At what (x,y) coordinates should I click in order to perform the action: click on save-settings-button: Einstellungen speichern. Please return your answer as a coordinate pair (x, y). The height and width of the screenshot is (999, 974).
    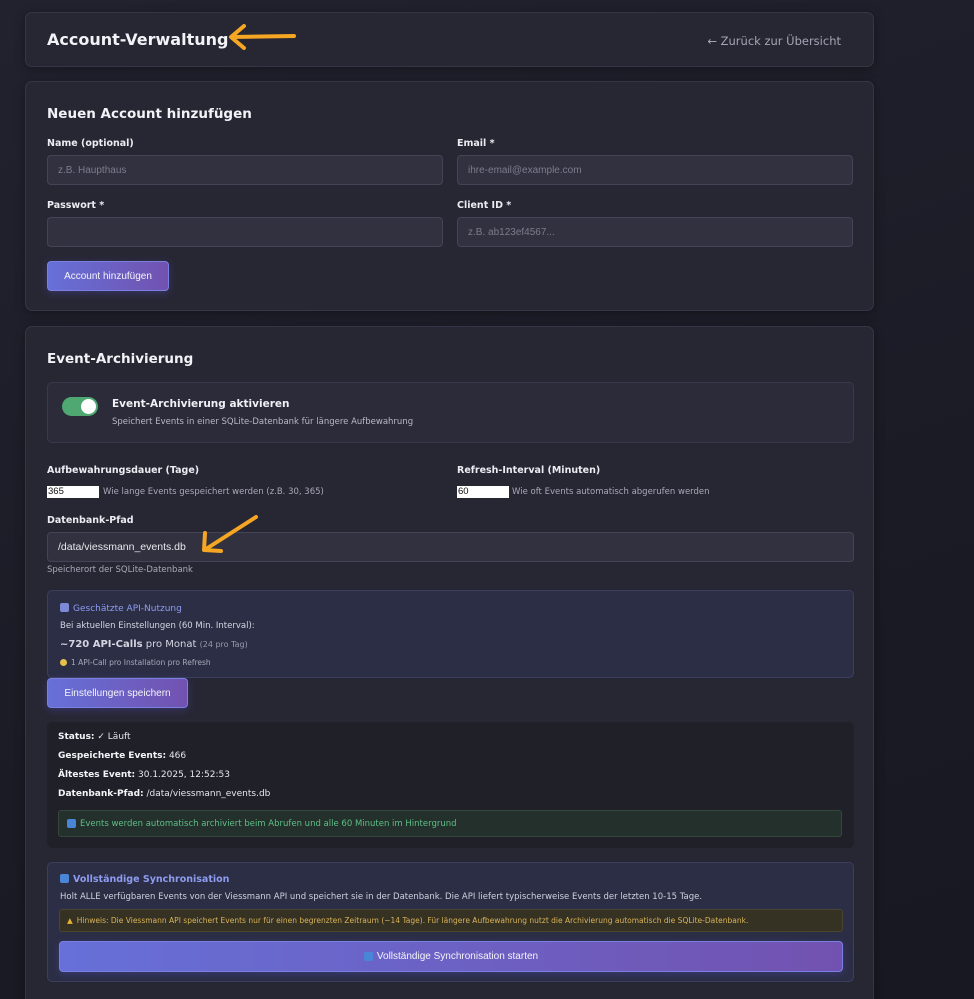
    Looking at the image, I should click on (117, 693).